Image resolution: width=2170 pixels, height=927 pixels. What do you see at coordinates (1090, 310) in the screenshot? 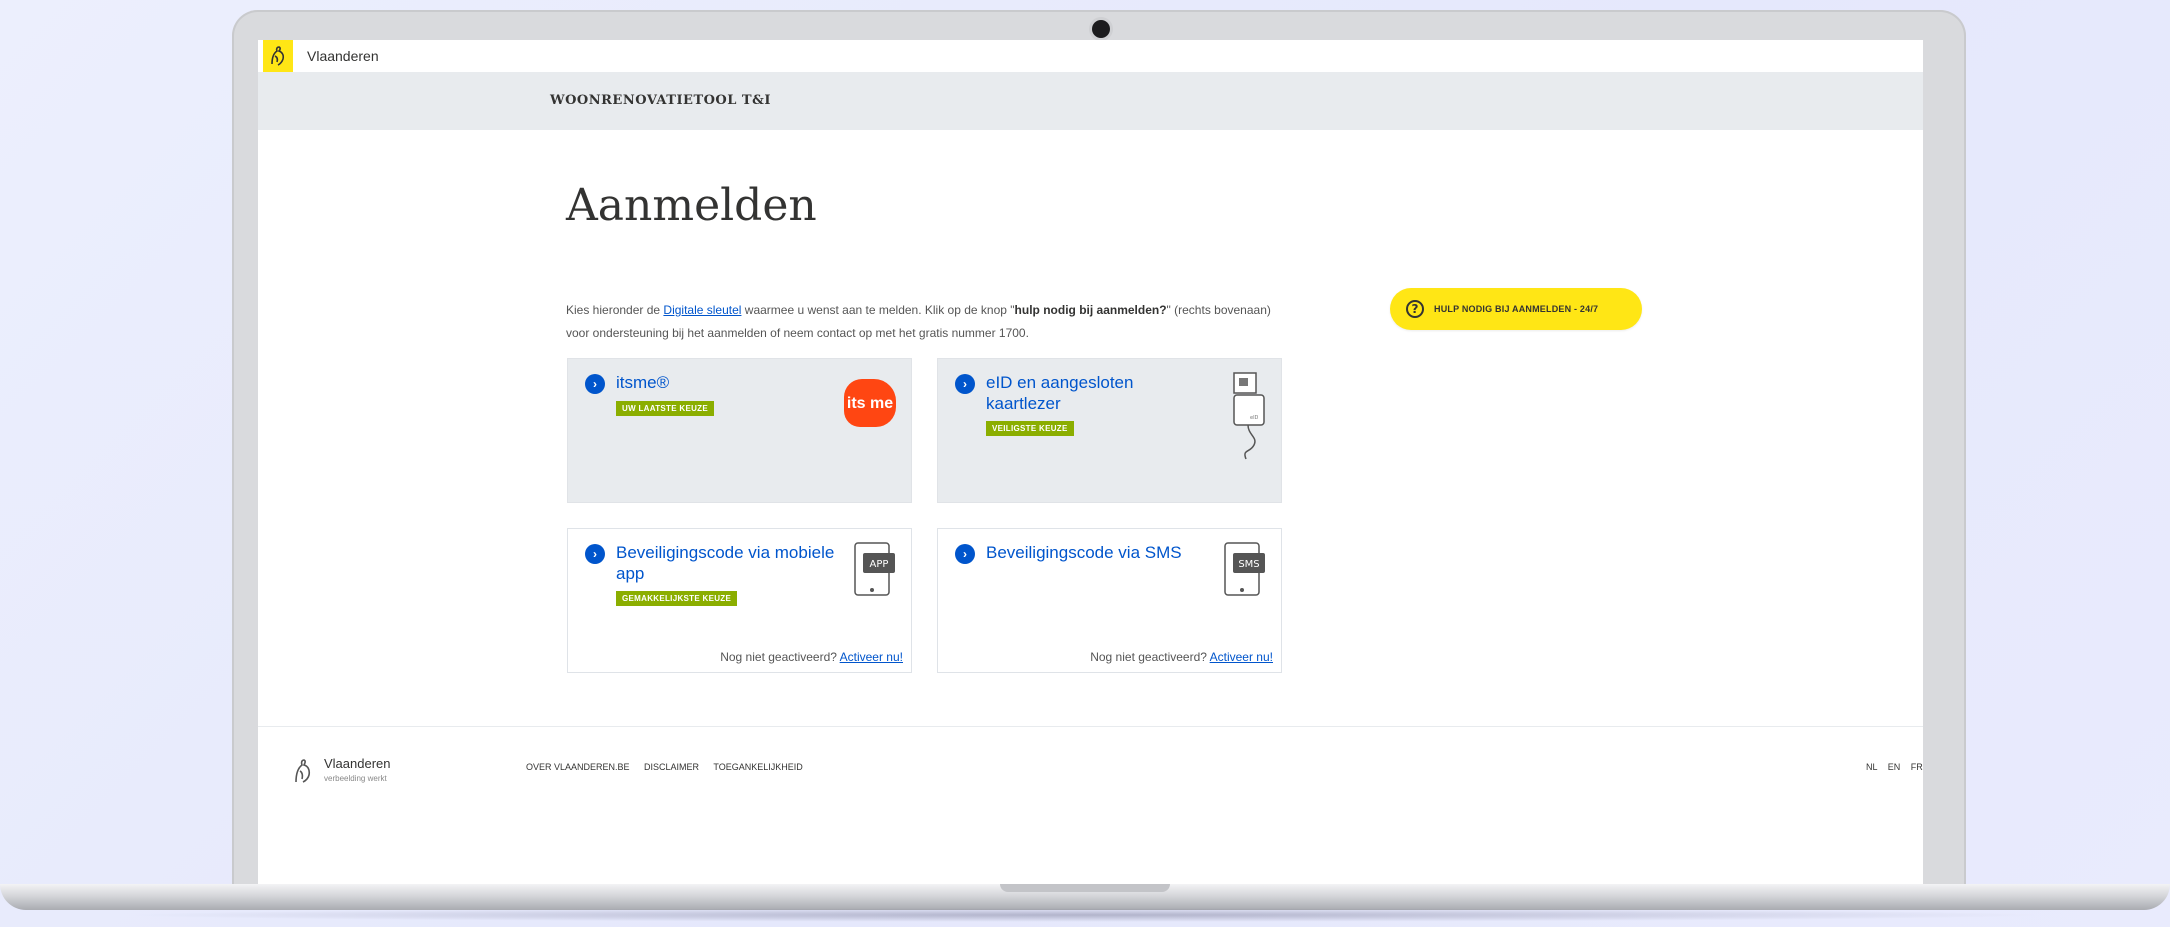
I see `intro-bold: hulp nodig bij aanmelden?` at bounding box center [1090, 310].